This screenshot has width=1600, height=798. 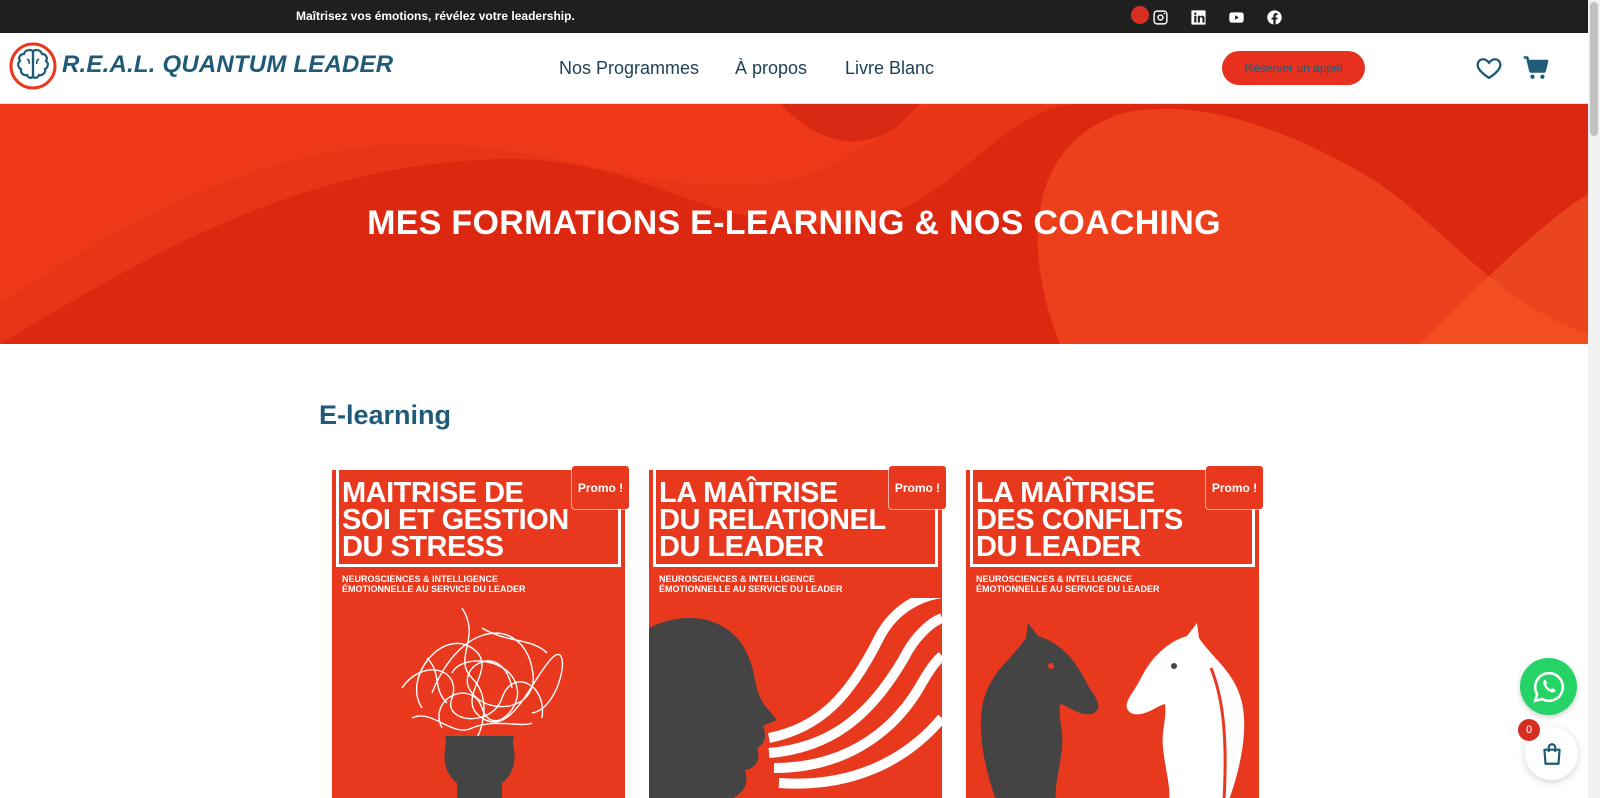 What do you see at coordinates (1489, 68) in the screenshot?
I see `heart-icon` at bounding box center [1489, 68].